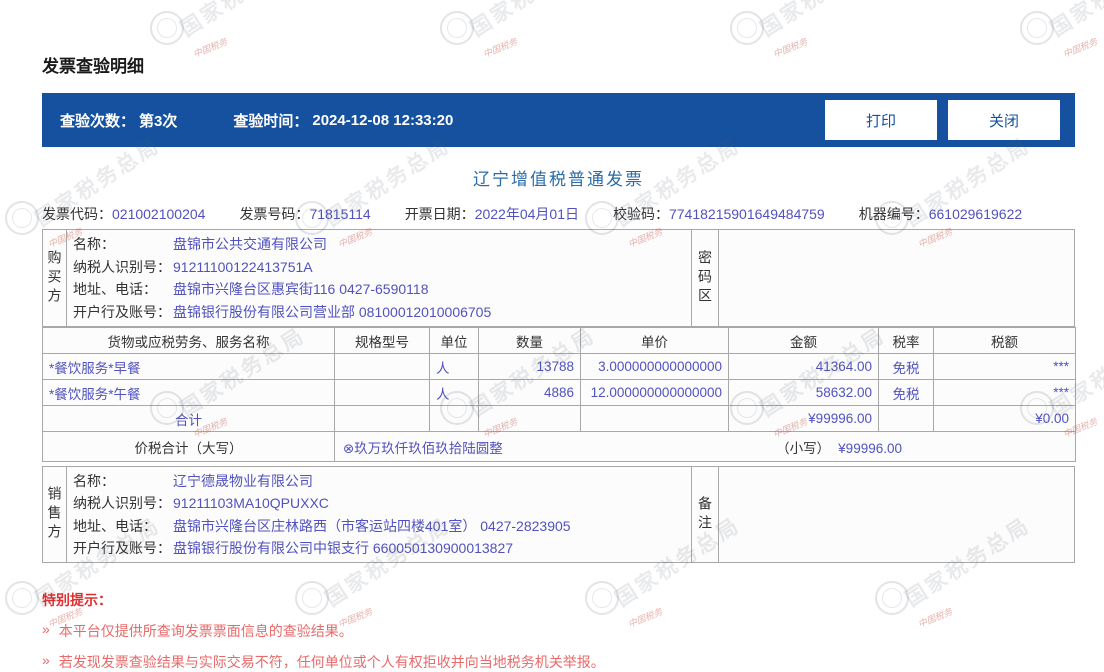 Image resolution: width=1104 pixels, height=672 pixels. What do you see at coordinates (188, 366) in the screenshot?
I see `item-name: *餐饮服务*早餐` at bounding box center [188, 366].